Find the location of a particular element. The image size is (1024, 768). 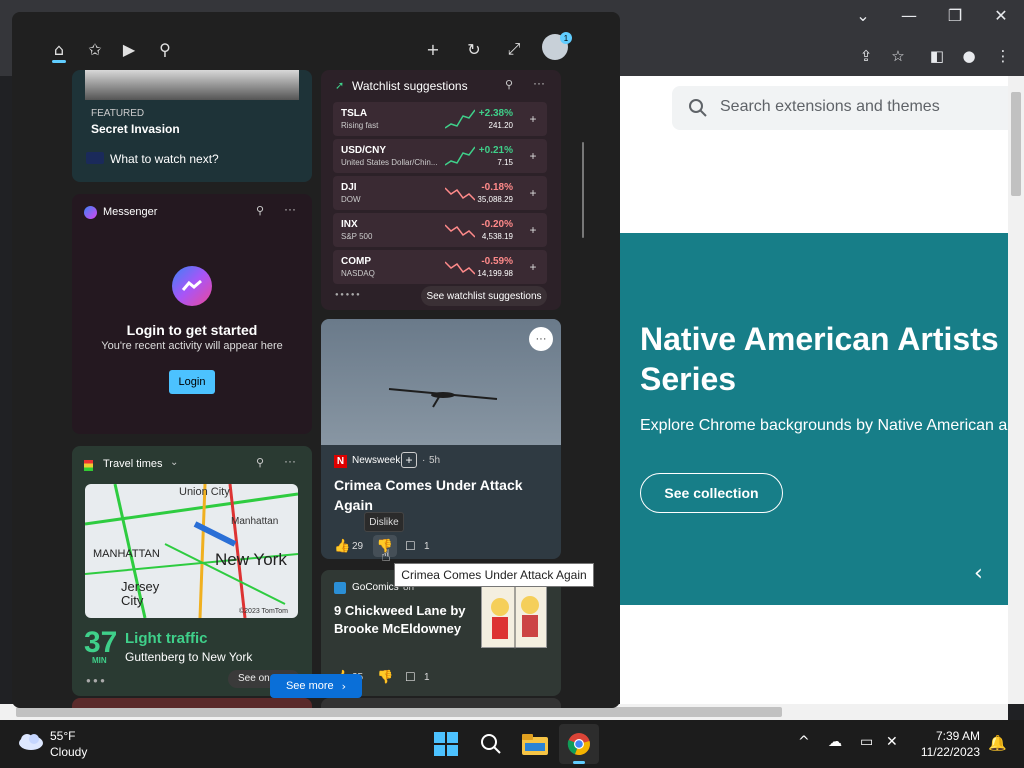

comics-title: 9 Chickweed Lane by Brooke McEldowney is located at coordinates (404, 620).